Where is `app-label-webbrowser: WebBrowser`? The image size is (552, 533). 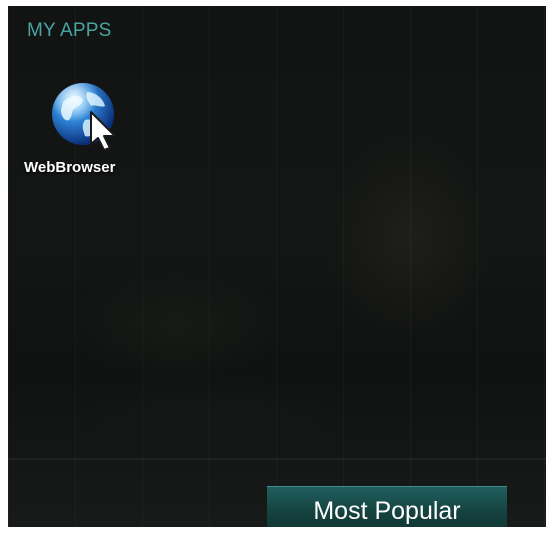 app-label-webbrowser: WebBrowser is located at coordinates (70, 167).